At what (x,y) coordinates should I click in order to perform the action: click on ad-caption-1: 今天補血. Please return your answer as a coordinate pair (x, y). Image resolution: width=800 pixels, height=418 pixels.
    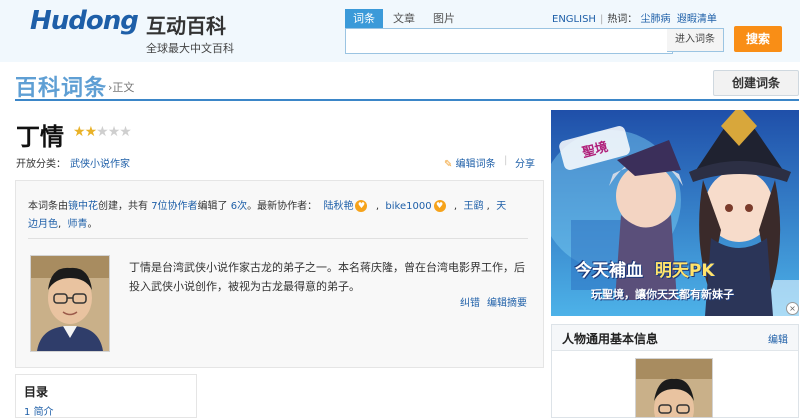
    Looking at the image, I should click on (609, 271).